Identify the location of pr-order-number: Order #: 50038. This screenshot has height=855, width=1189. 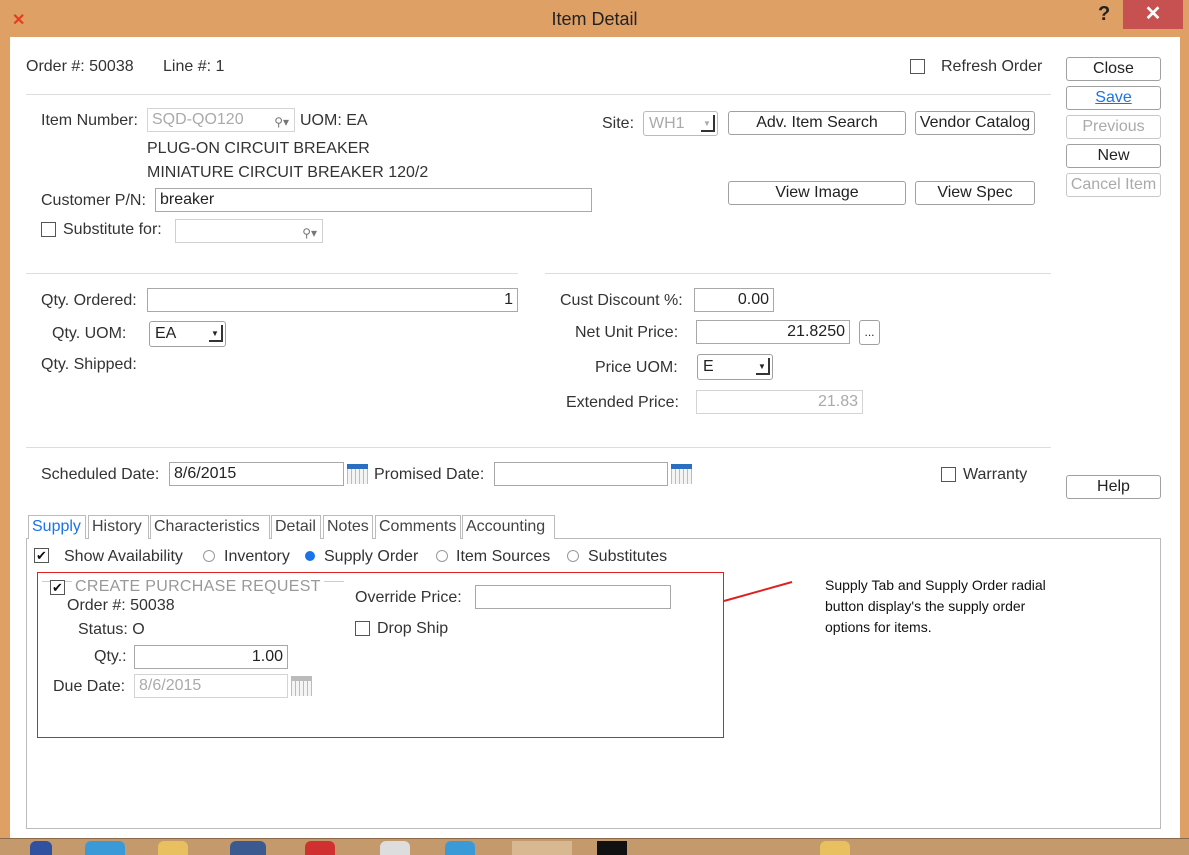
(121, 605).